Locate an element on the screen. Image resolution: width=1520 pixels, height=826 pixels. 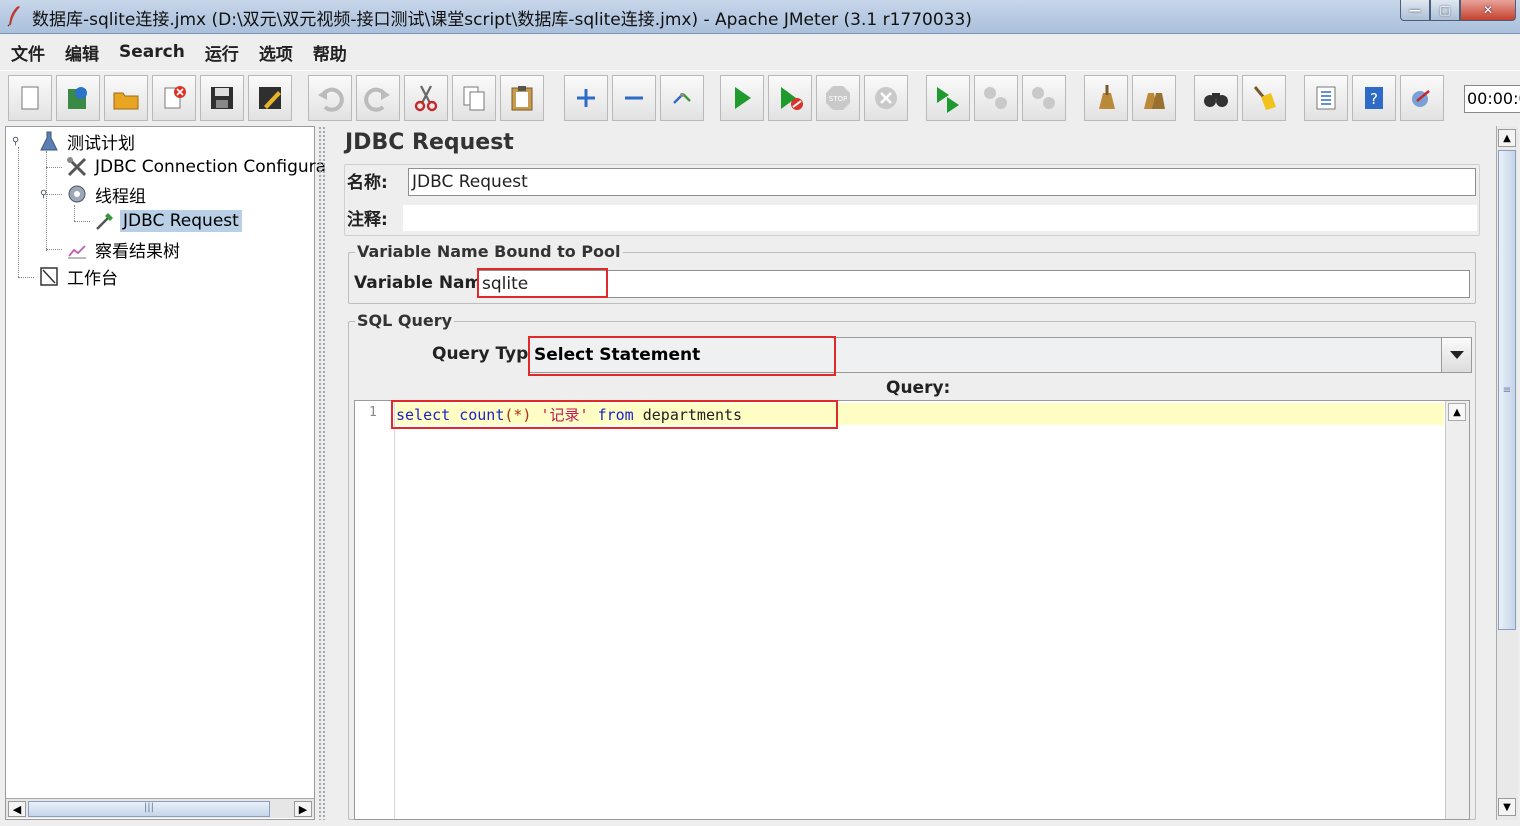
remote-stop-icon is located at coordinates (995, 98).